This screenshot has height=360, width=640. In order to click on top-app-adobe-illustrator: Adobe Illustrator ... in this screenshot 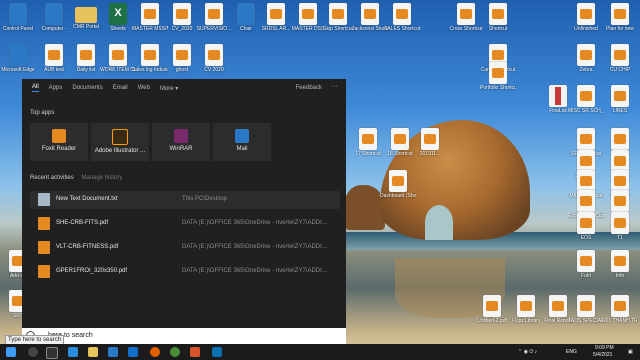, I will do `click(120, 142)`.